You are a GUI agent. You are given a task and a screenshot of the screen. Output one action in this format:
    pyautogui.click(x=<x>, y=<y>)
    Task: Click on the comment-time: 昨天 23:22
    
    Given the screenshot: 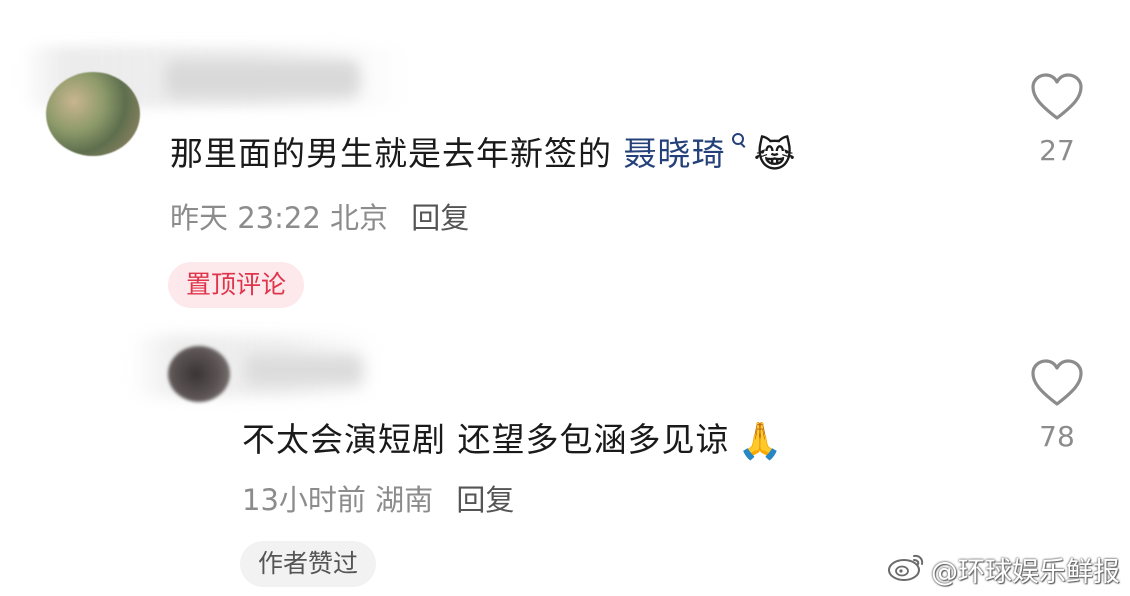 What is the action you would take?
    pyautogui.click(x=245, y=218)
    